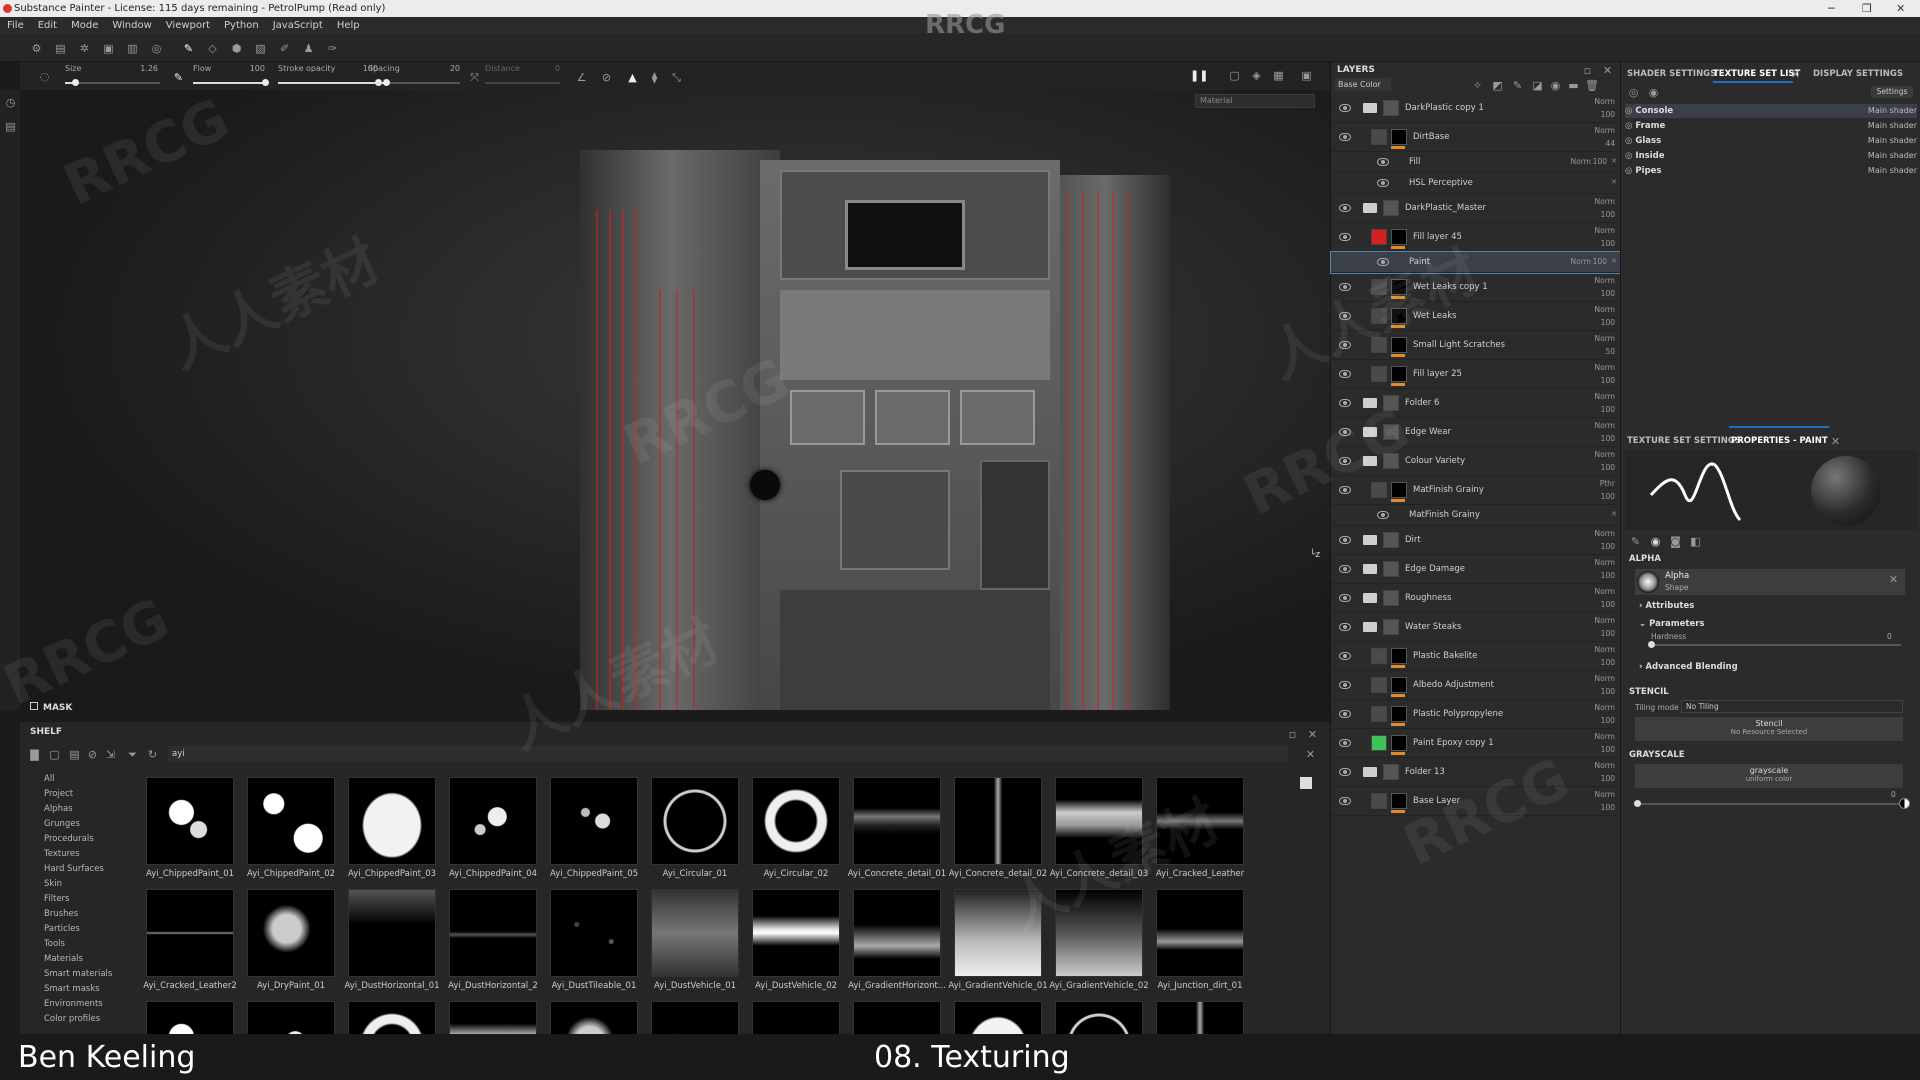  What do you see at coordinates (1769, 776) in the screenshot?
I see `grayscale-resource-button: grayscale uniform color` at bounding box center [1769, 776].